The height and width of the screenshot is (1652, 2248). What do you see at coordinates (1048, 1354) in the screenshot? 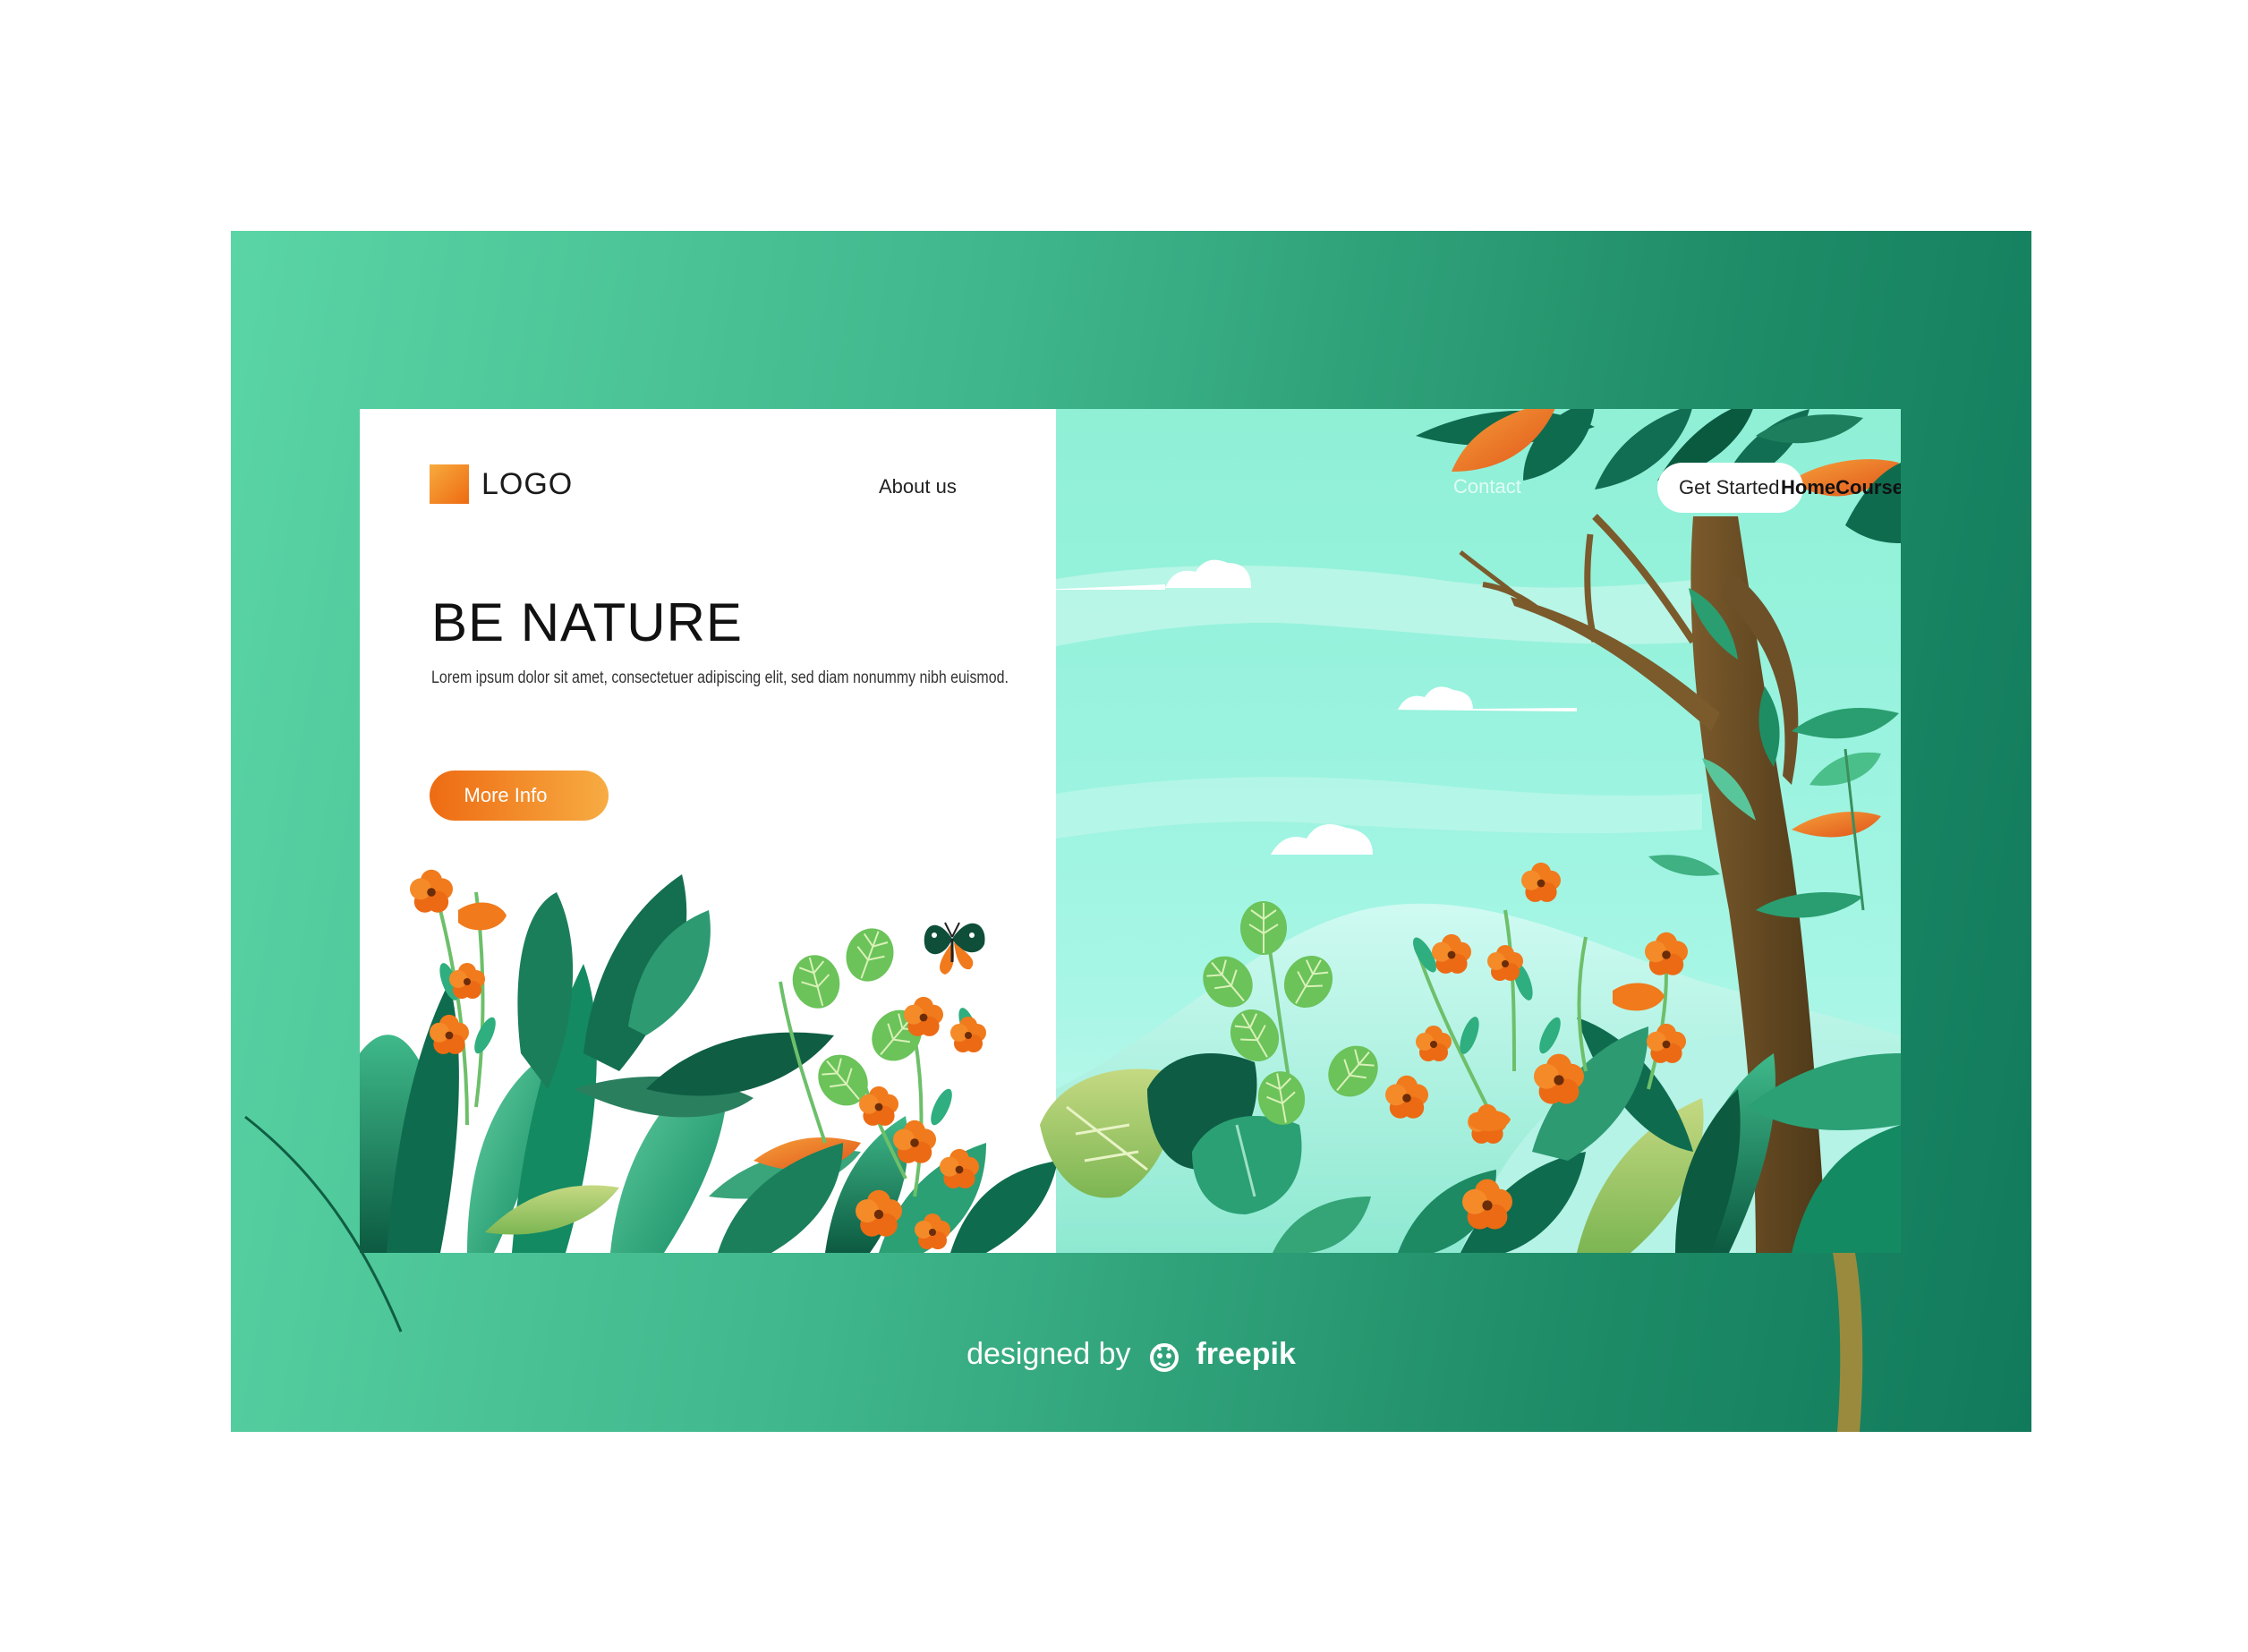
I see `credit-prefix: designed by` at bounding box center [1048, 1354].